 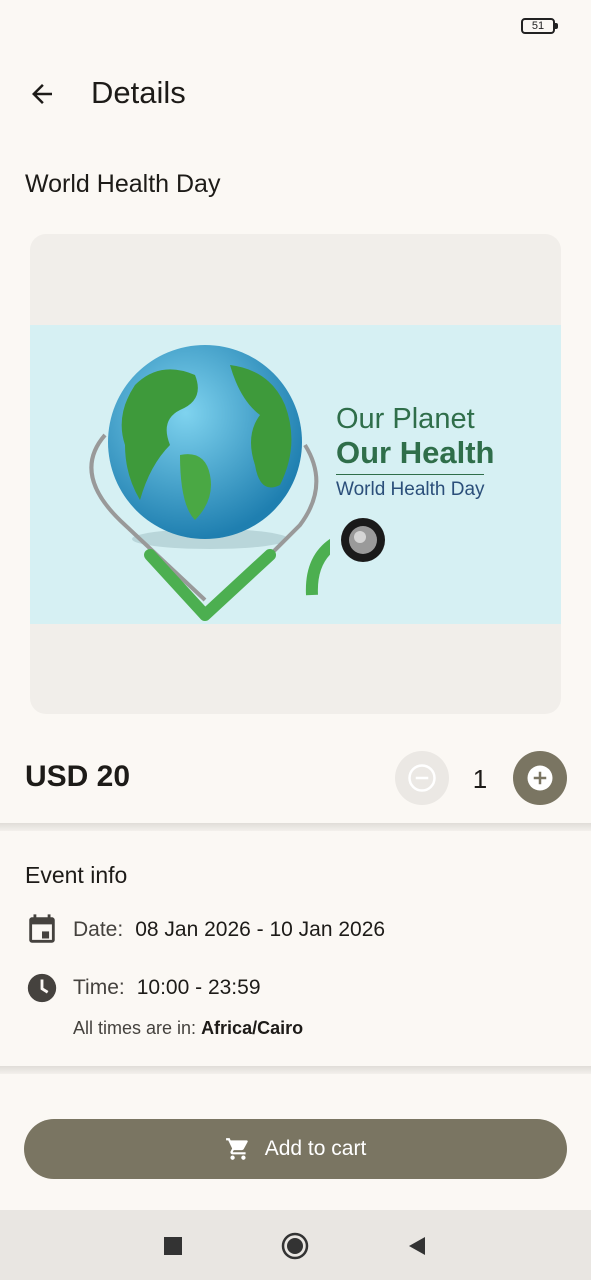 I want to click on home-button, so click(x=295, y=1246).